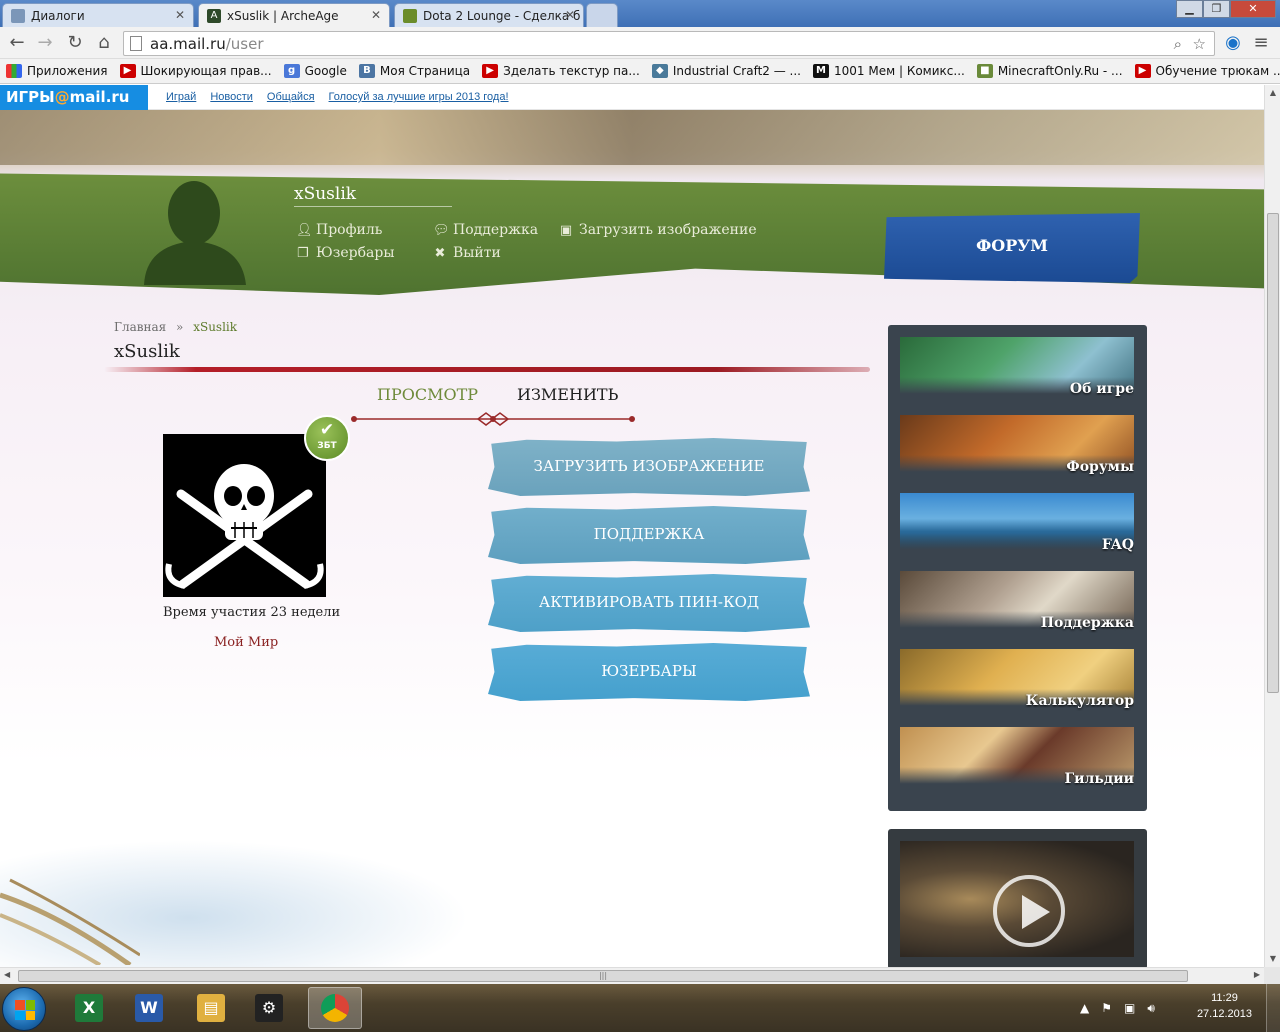  What do you see at coordinates (467, 253) in the screenshot?
I see `logout-link: ✖ Выйти` at bounding box center [467, 253].